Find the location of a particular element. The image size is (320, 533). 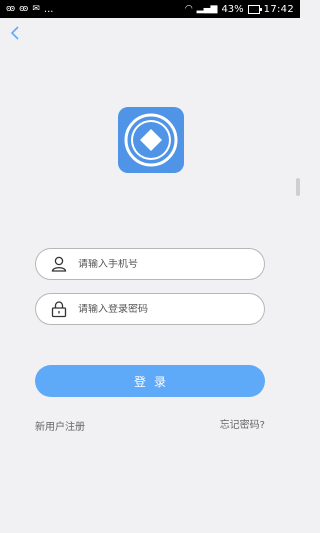

edge-handle is located at coordinates (298, 187).